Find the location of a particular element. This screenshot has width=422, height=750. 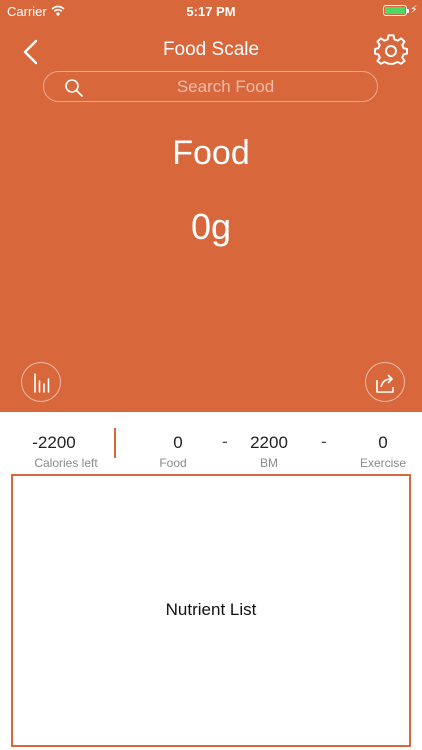

clock: 5:17 PM is located at coordinates (211, 11).